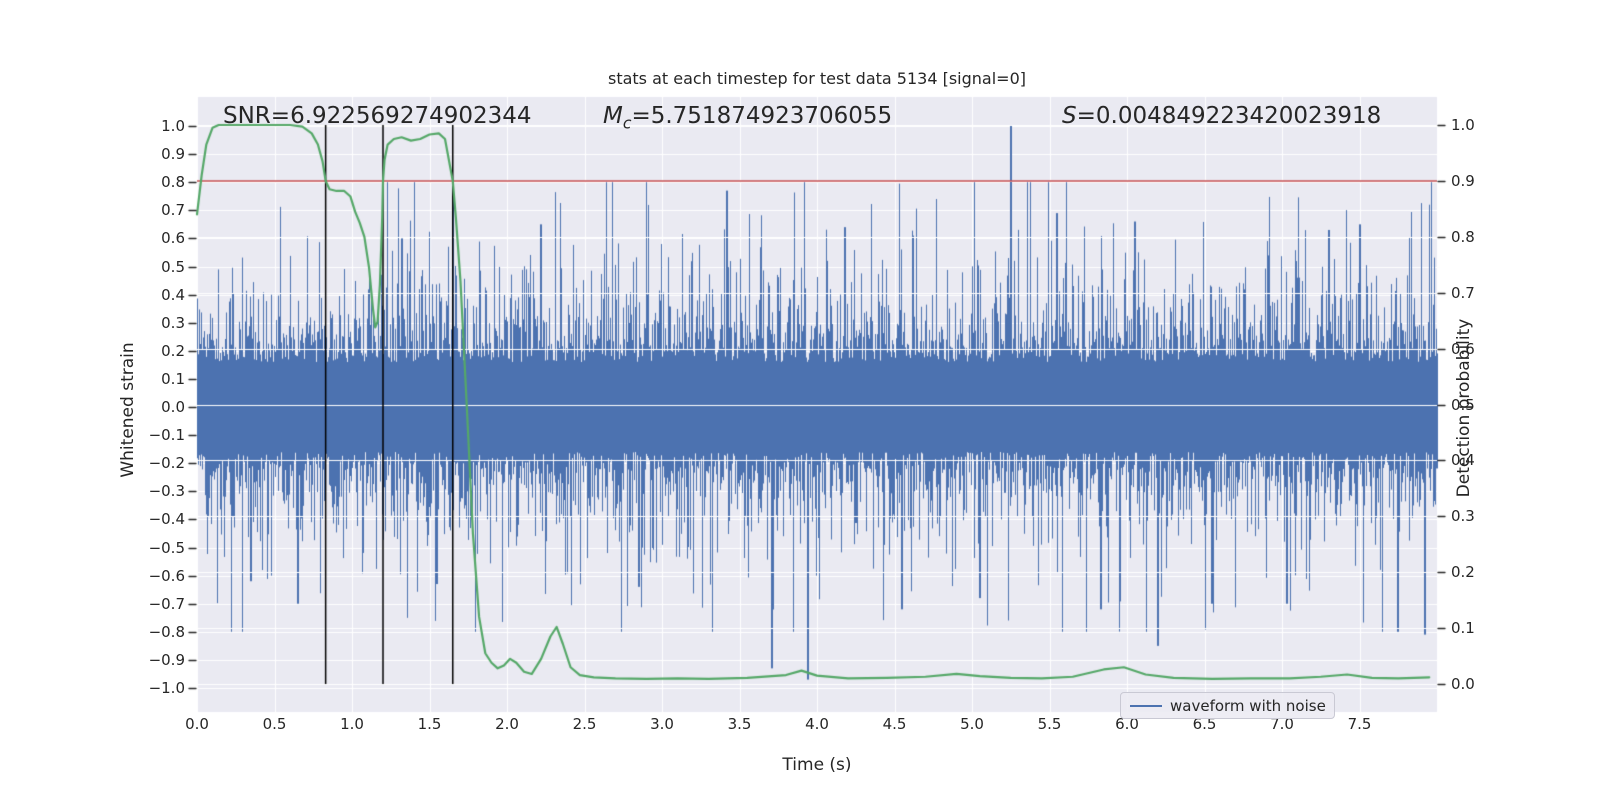 The image size is (1600, 800). What do you see at coordinates (972, 724) in the screenshot?
I see `tick-label: 5.0` at bounding box center [972, 724].